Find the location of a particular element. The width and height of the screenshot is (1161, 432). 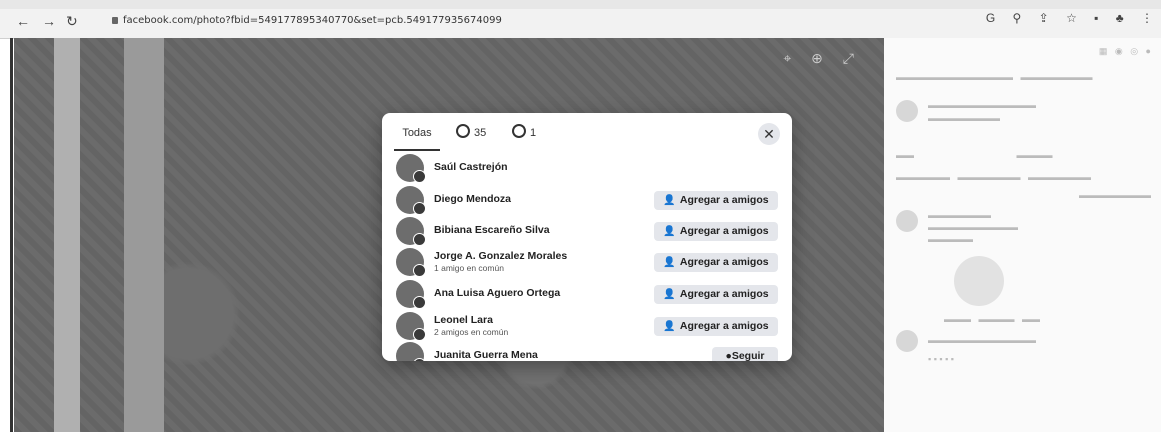

panel-line: ▪ ▪ ▪ ▪ ▪ is located at coordinates (941, 359).